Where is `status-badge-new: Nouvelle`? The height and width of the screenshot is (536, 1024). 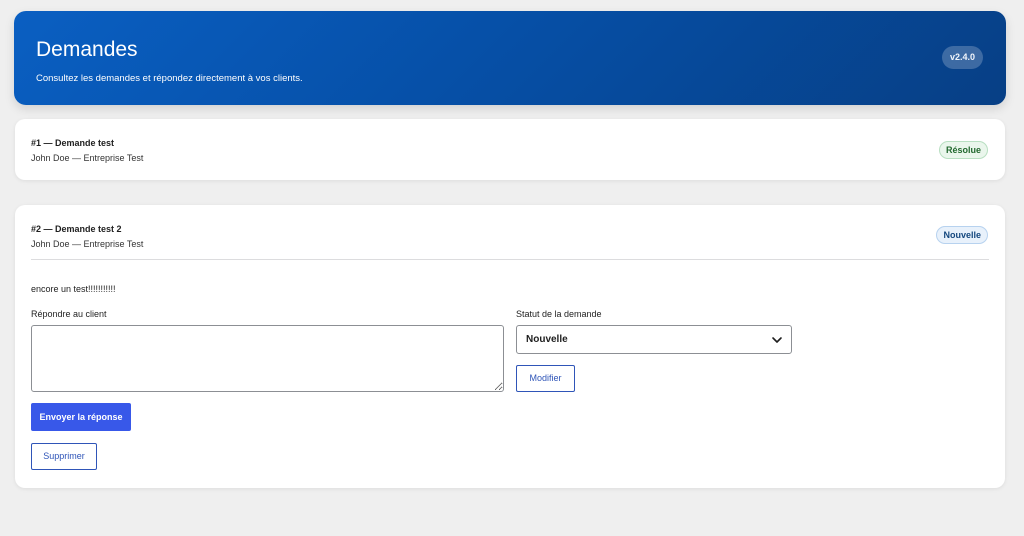 status-badge-new: Nouvelle is located at coordinates (962, 235).